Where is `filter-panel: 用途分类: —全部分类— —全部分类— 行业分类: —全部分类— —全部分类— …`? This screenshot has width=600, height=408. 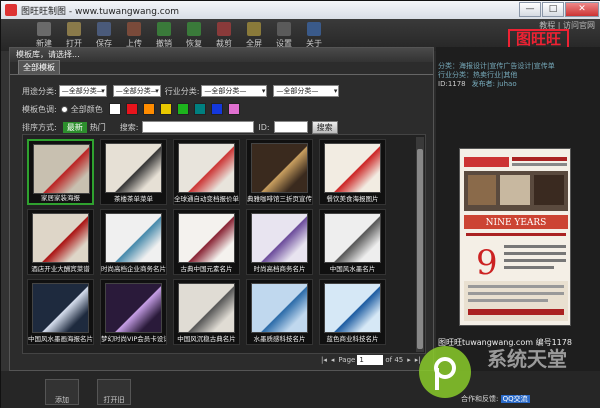 filter-panel: 用途分类: —全部分类— —全部分类— 行业分类: —全部分类— —全部分类— … is located at coordinates (224, 110).